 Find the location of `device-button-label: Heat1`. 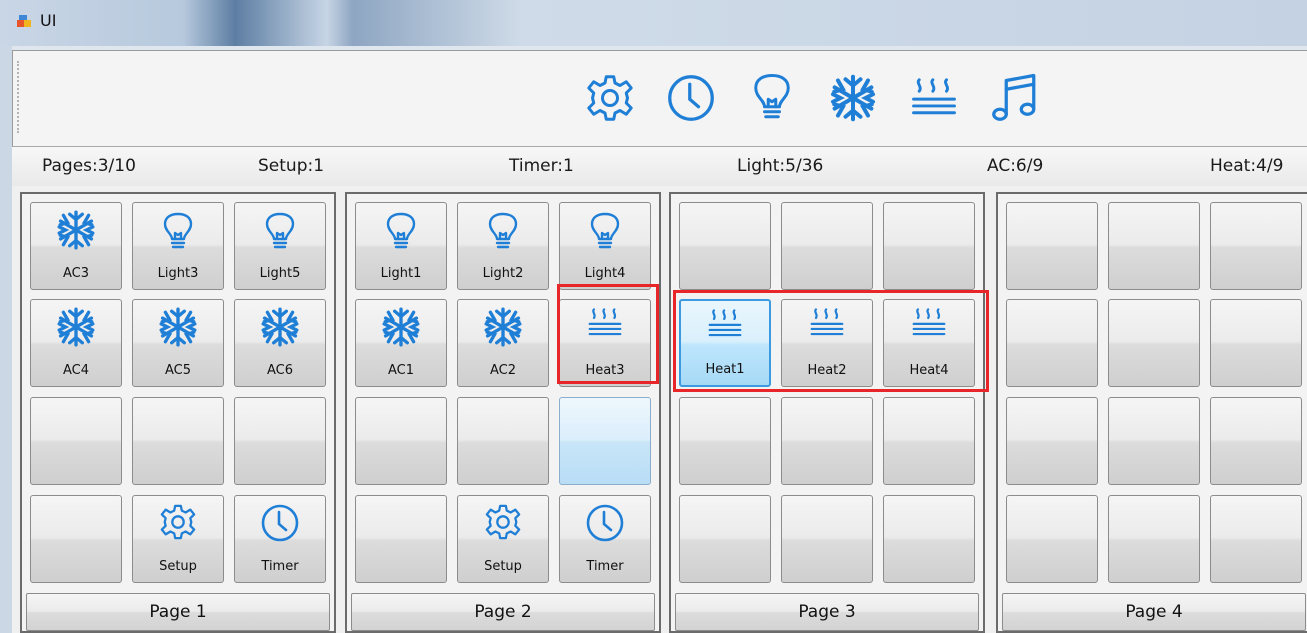

device-button-label: Heat1 is located at coordinates (725, 369).